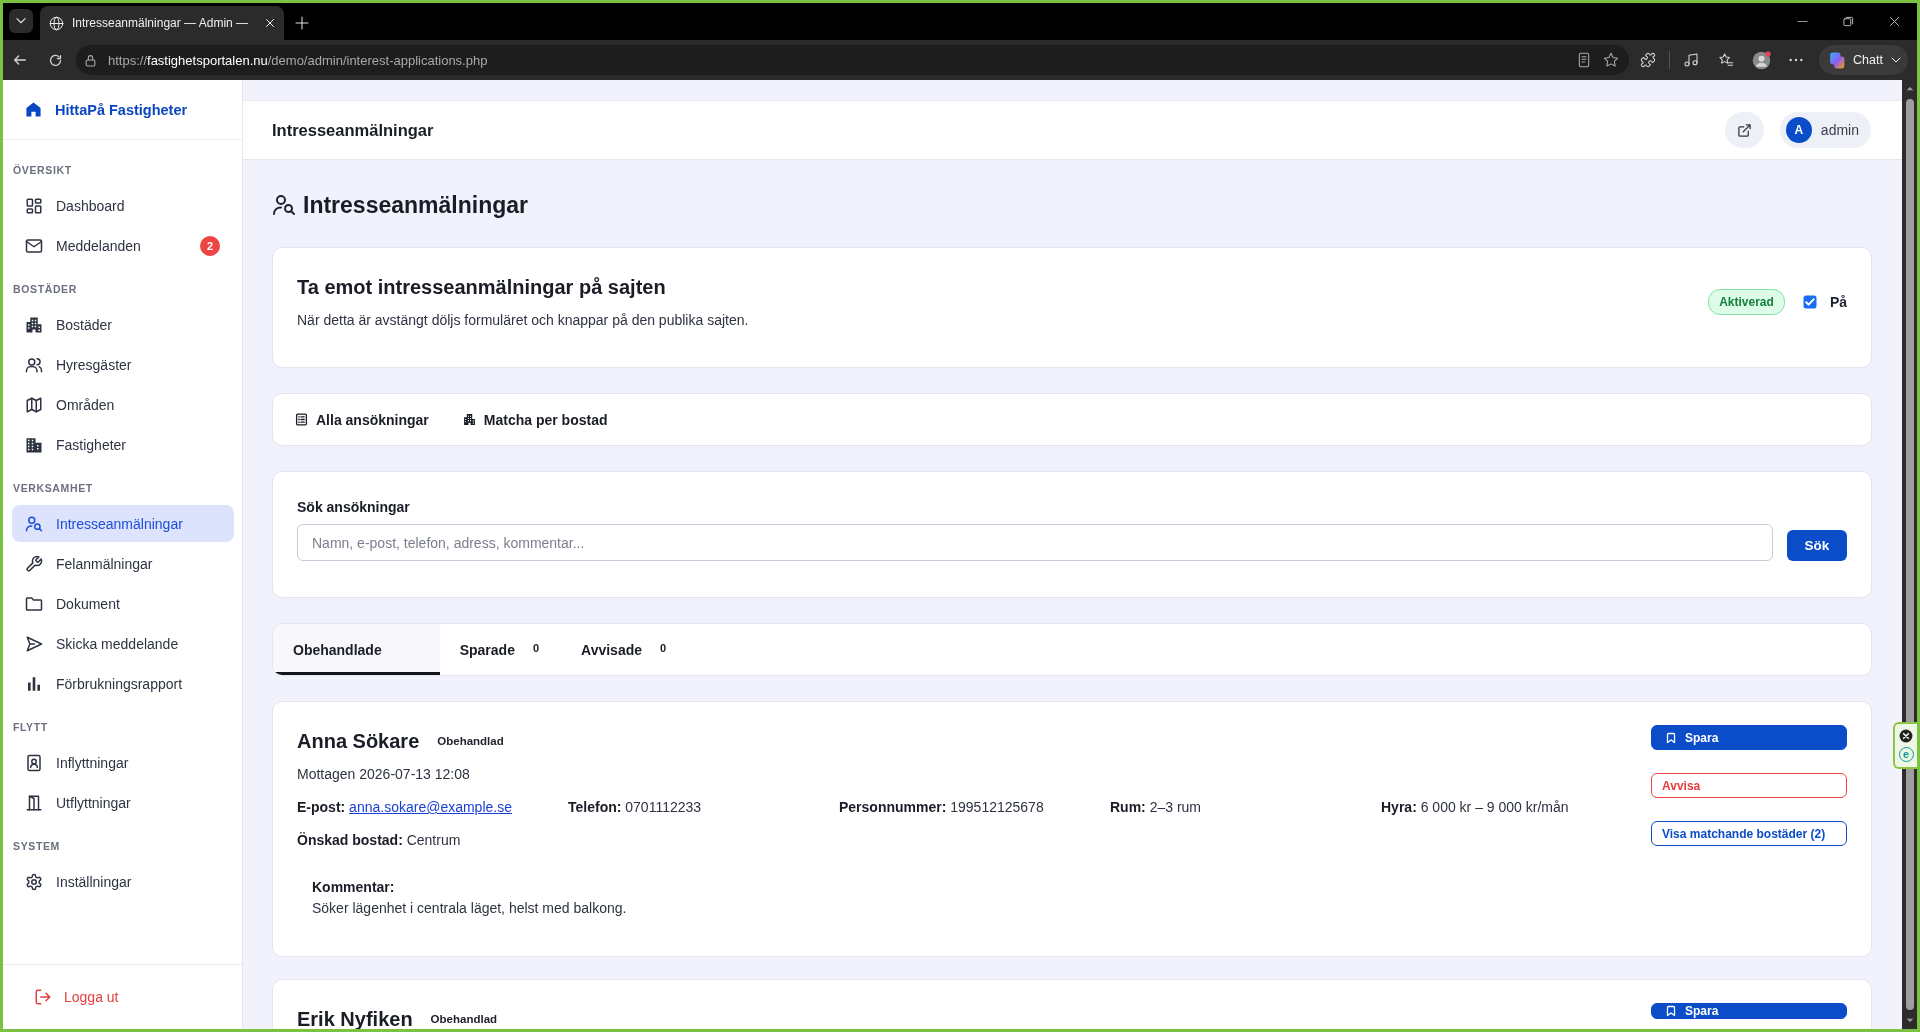 The width and height of the screenshot is (1920, 1032). I want to click on plus-icon, so click(302, 23).